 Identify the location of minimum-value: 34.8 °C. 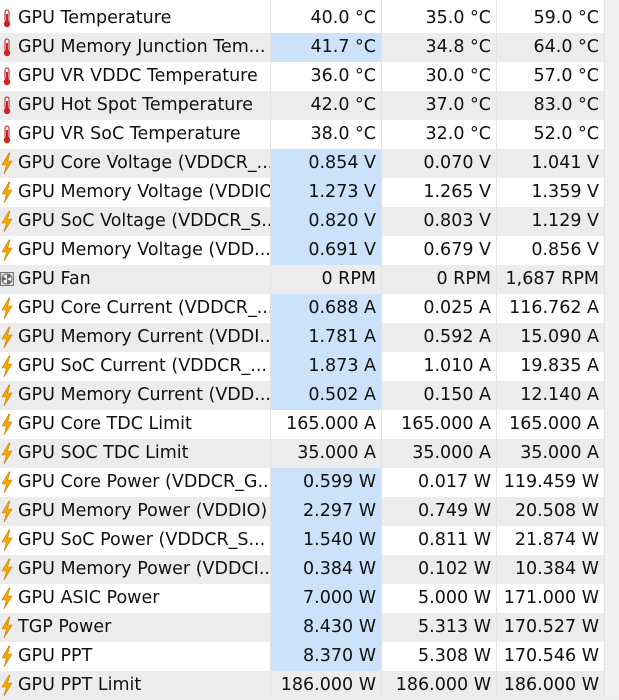
(458, 47).